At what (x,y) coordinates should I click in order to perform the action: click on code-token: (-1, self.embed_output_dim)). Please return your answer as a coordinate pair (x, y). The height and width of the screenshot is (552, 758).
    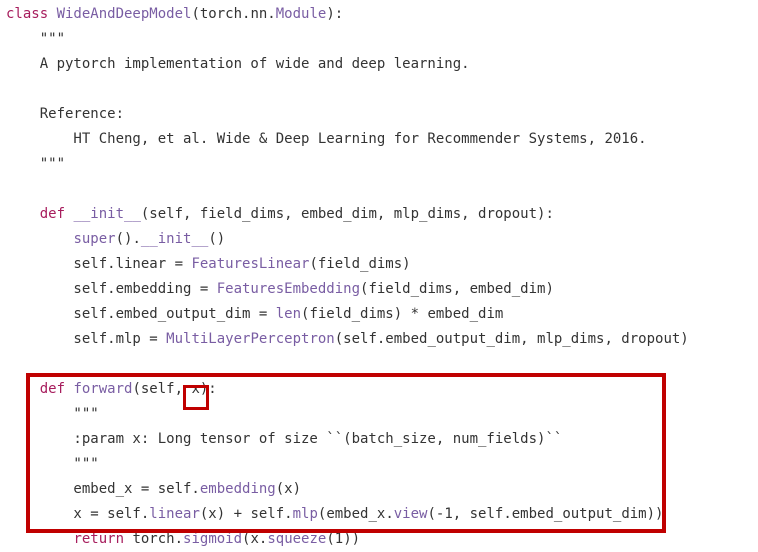
    Looking at the image, I should click on (545, 514).